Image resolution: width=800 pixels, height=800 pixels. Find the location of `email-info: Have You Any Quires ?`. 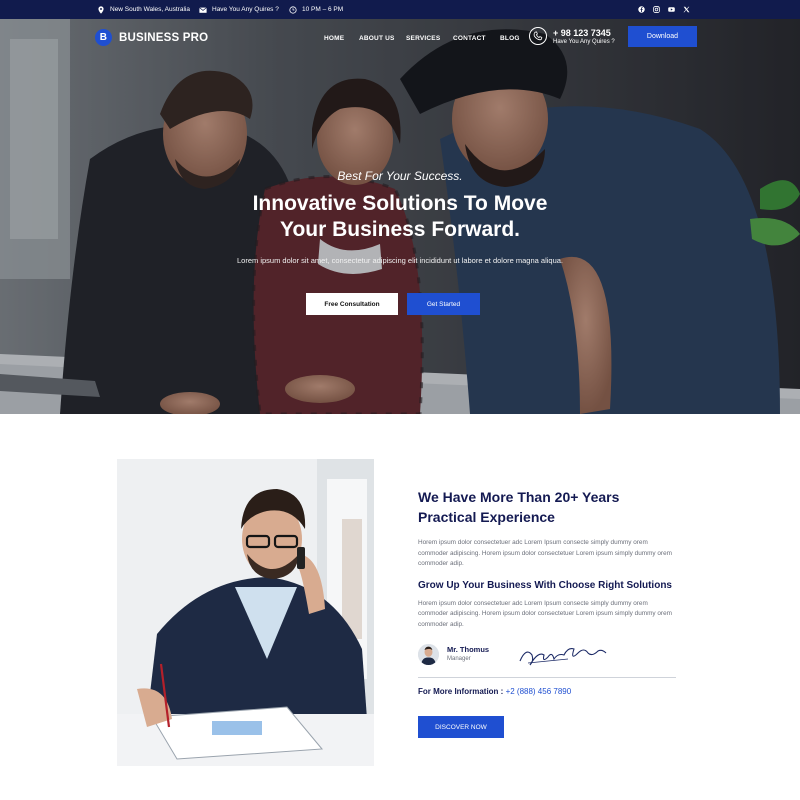

email-info: Have You Any Quires ? is located at coordinates (239, 9).